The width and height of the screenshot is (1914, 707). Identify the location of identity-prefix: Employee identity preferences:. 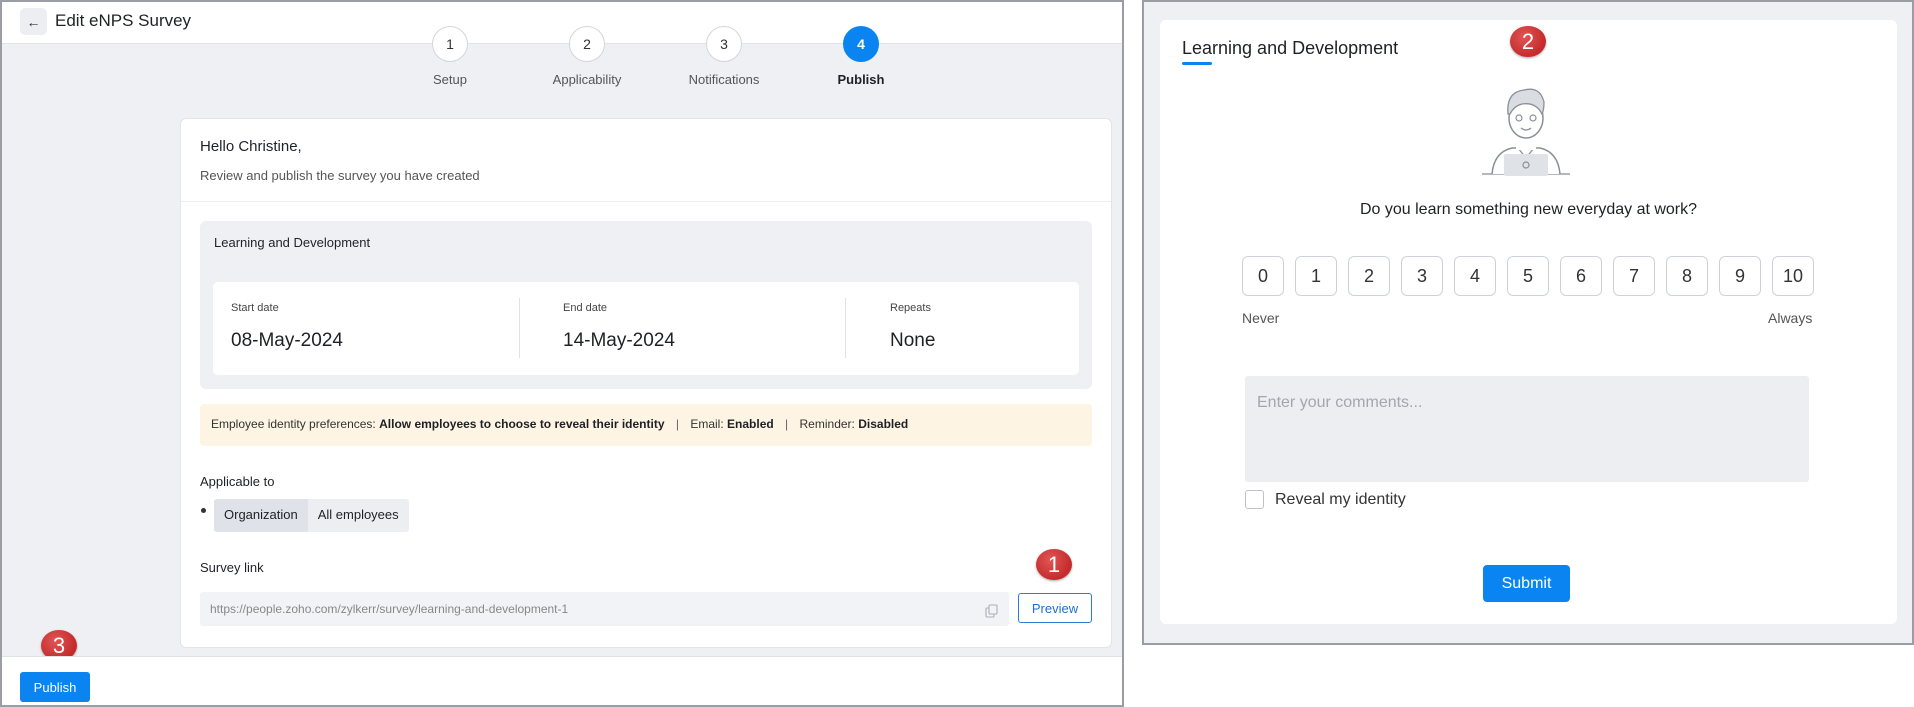
(293, 424).